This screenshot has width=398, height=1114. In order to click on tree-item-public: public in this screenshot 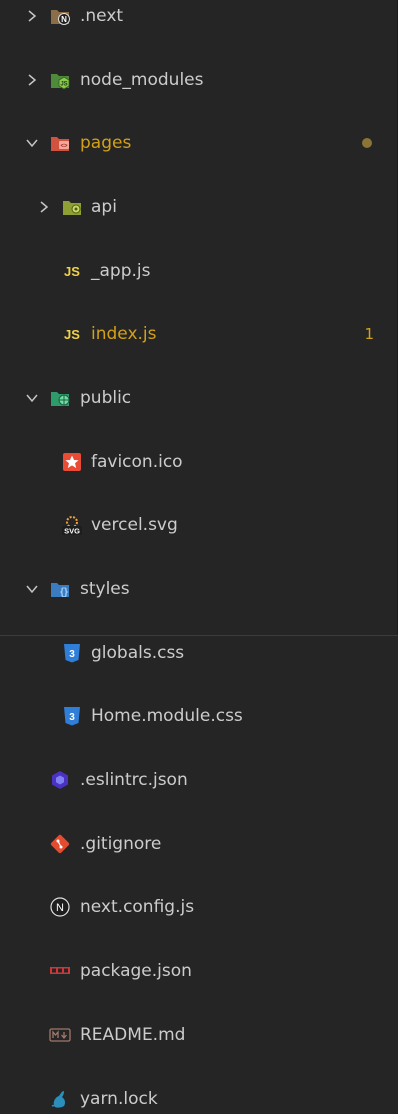, I will do `click(199, 398)`.